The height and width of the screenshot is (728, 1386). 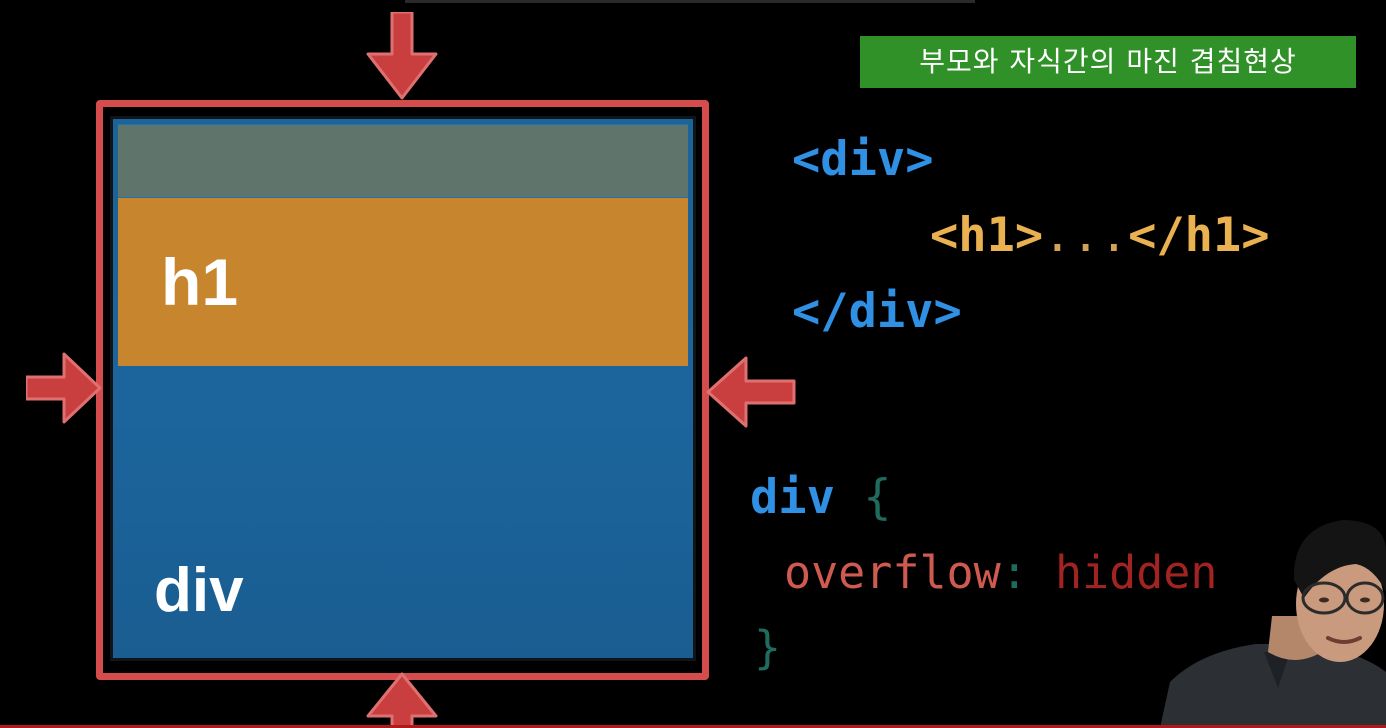 I want to click on css-close-brace: }, so click(x=768, y=647).